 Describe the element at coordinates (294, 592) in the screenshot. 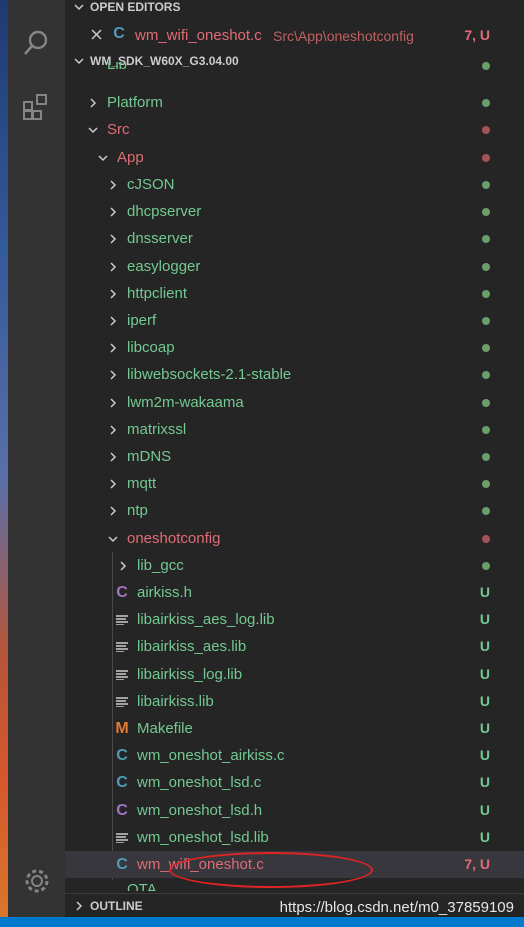

I see `tree-file-item: Cairkiss.h U` at that location.